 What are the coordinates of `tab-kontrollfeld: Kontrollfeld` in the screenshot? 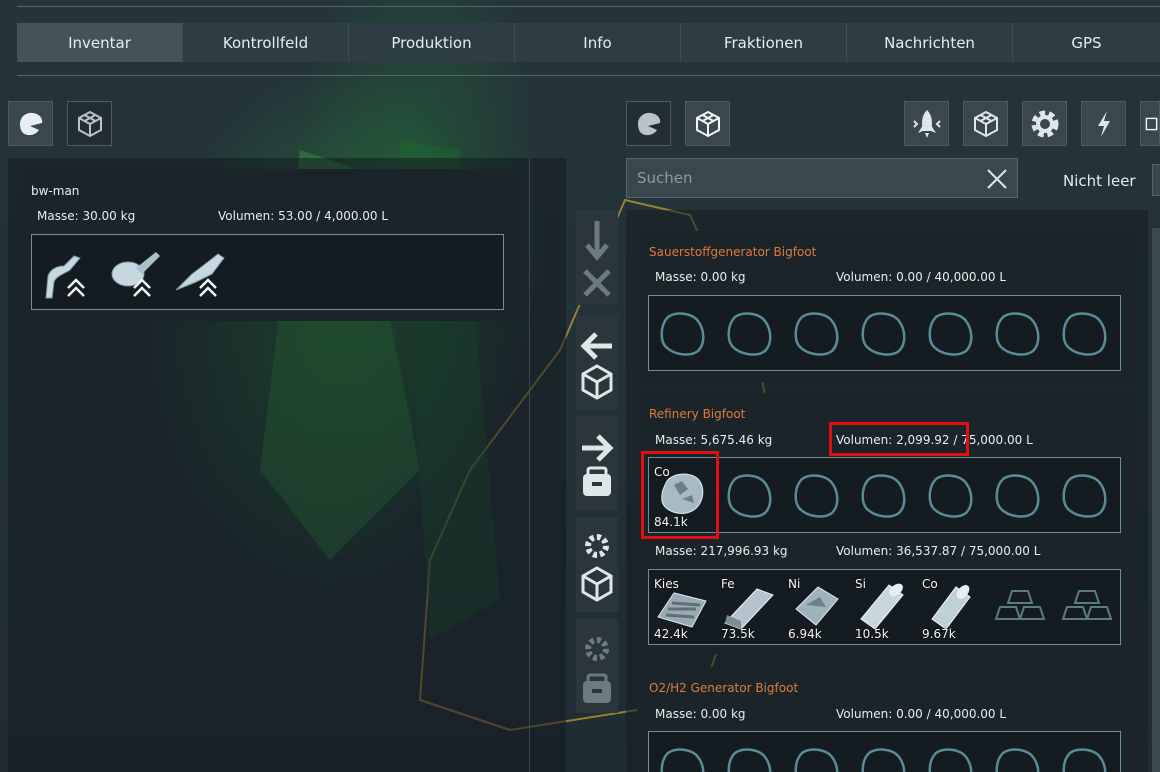 It's located at (266, 42).